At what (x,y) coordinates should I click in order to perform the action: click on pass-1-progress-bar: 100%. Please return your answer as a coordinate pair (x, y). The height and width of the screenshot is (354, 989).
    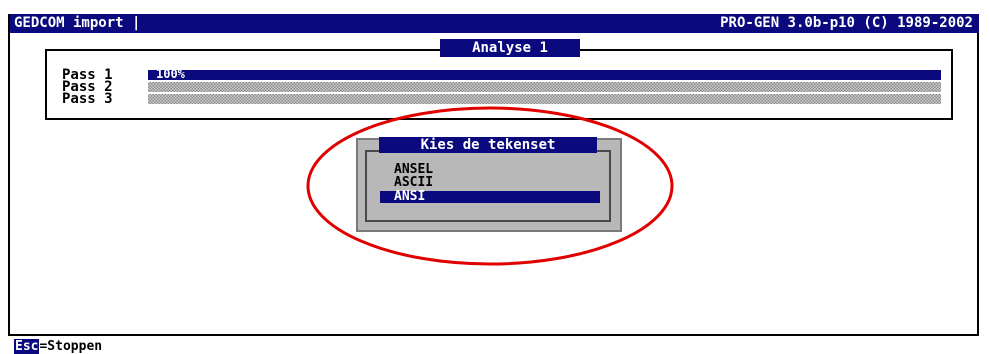
    Looking at the image, I should click on (544, 74).